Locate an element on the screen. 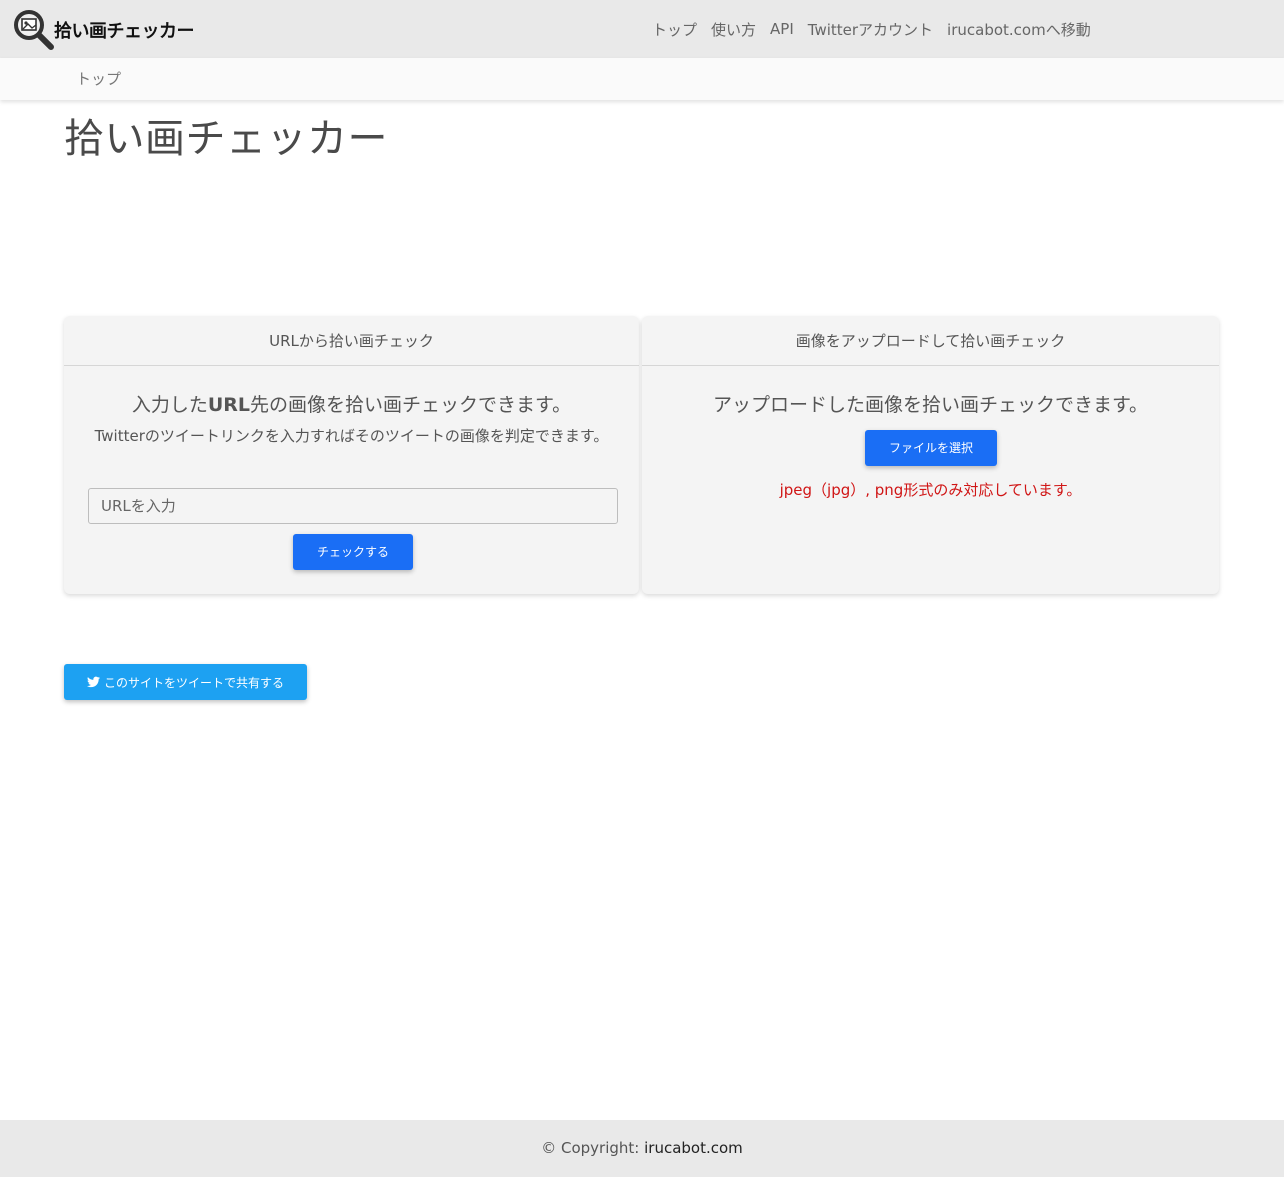 Image resolution: width=1284 pixels, height=1177 pixels. nav-link-usage: 使い方 is located at coordinates (733, 29).